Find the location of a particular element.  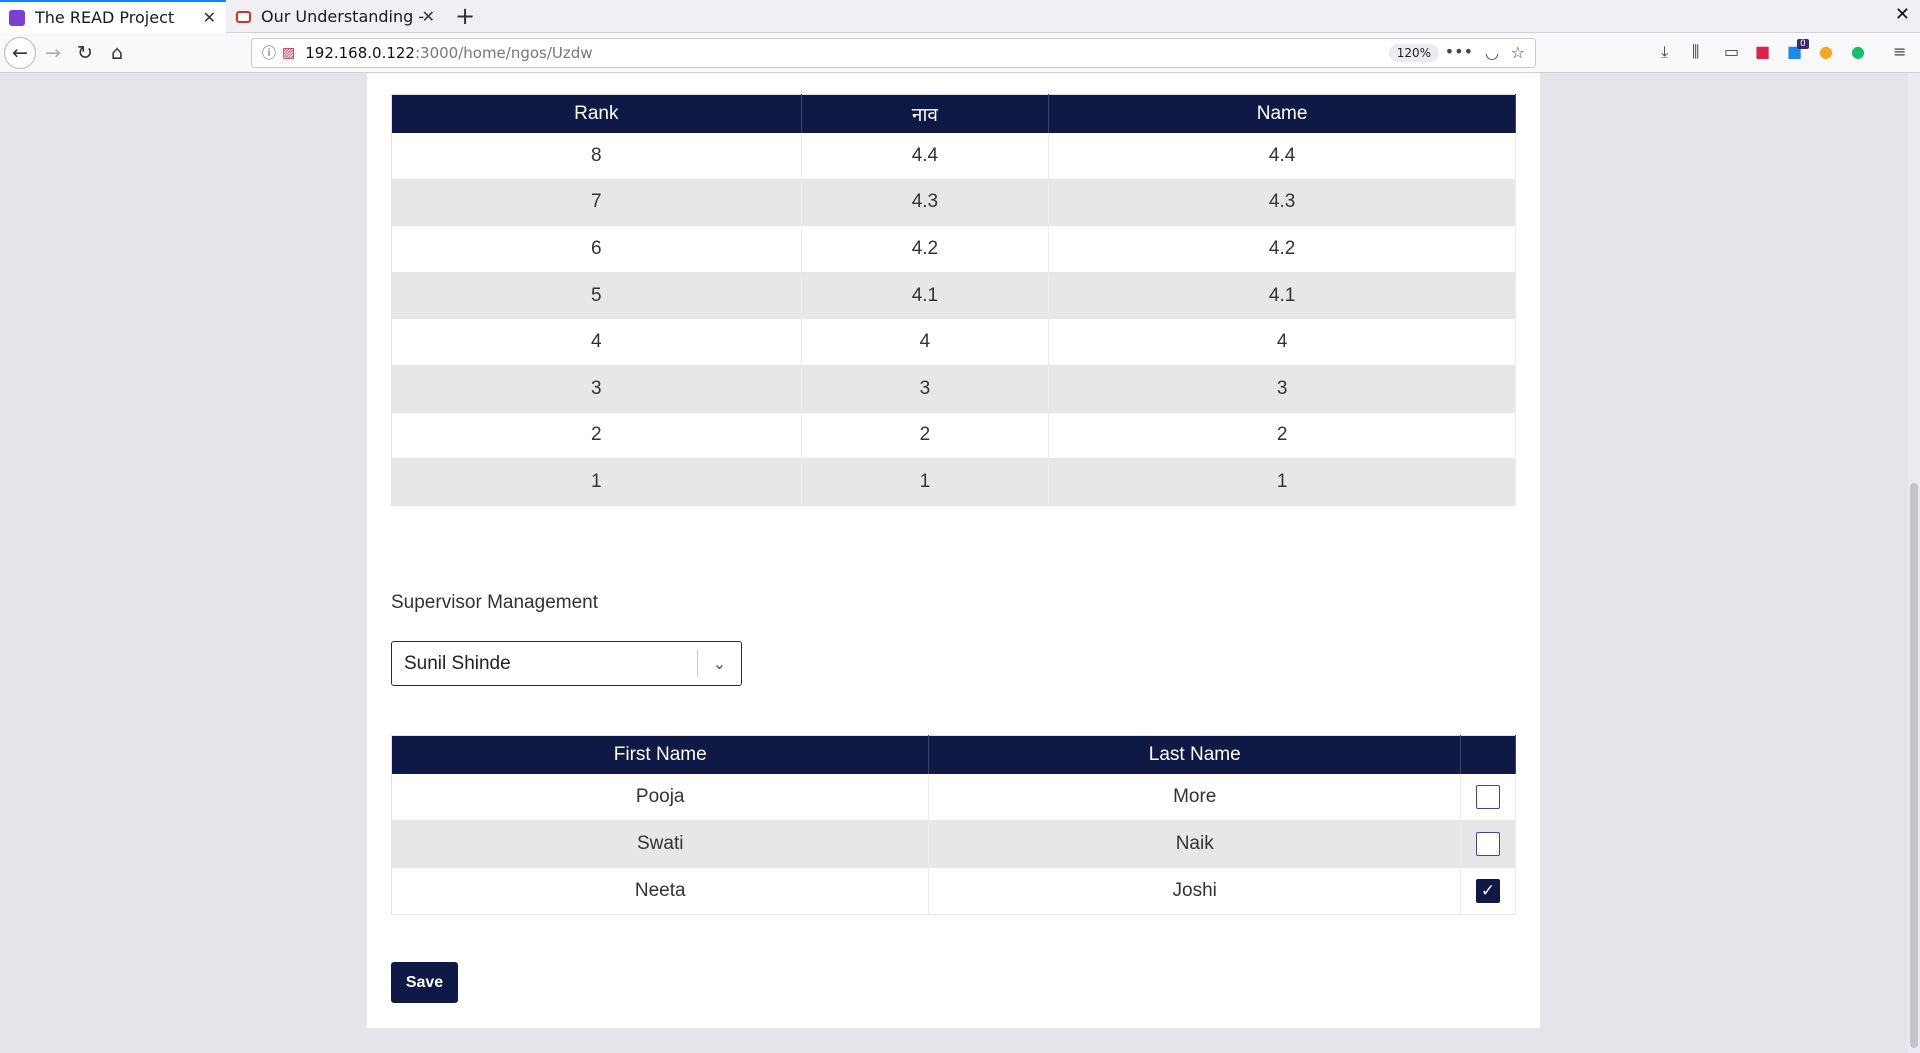

pocket-icon: ◡ is located at coordinates (1492, 52).